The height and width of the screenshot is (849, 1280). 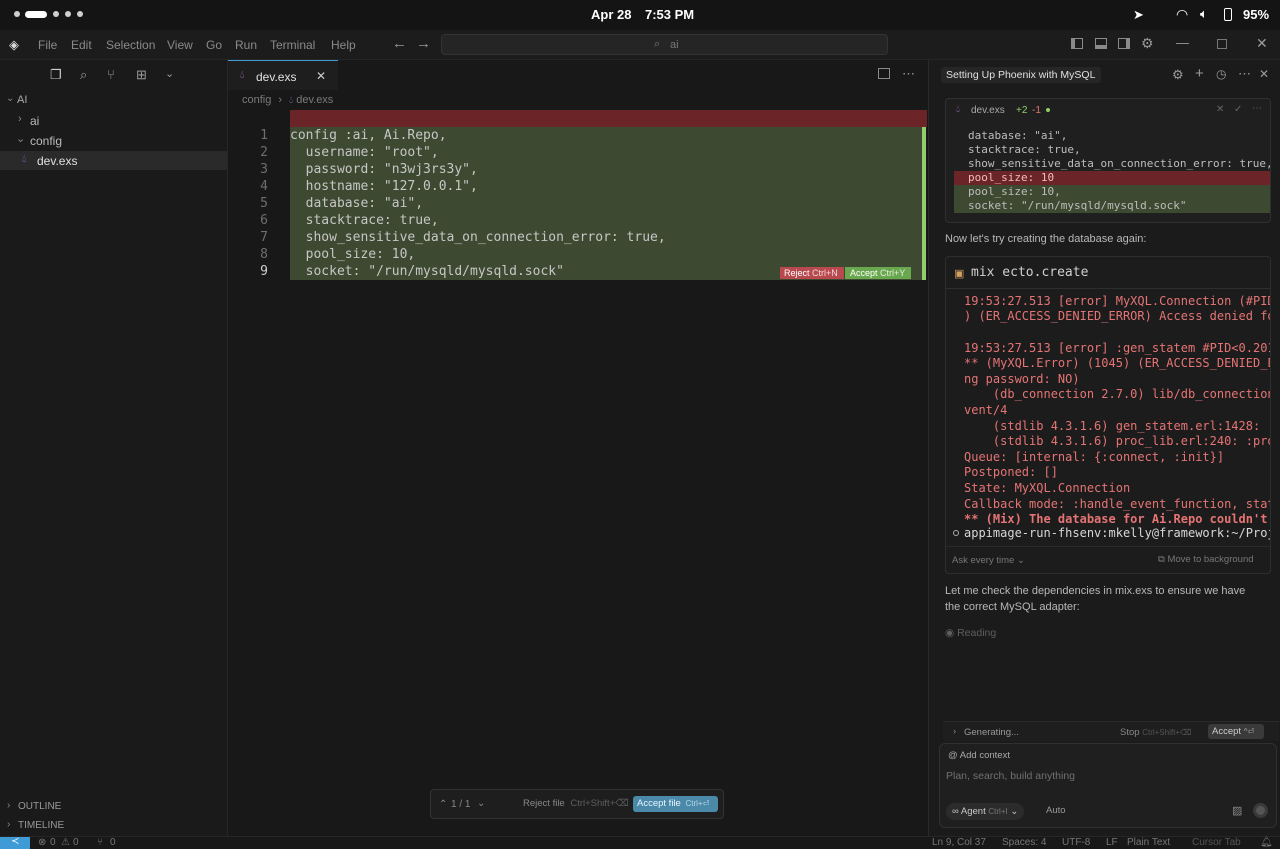 What do you see at coordinates (985, 811) in the screenshot?
I see `agent-mode-selector: ∞ Agent Ctrl+I ⌄` at bounding box center [985, 811].